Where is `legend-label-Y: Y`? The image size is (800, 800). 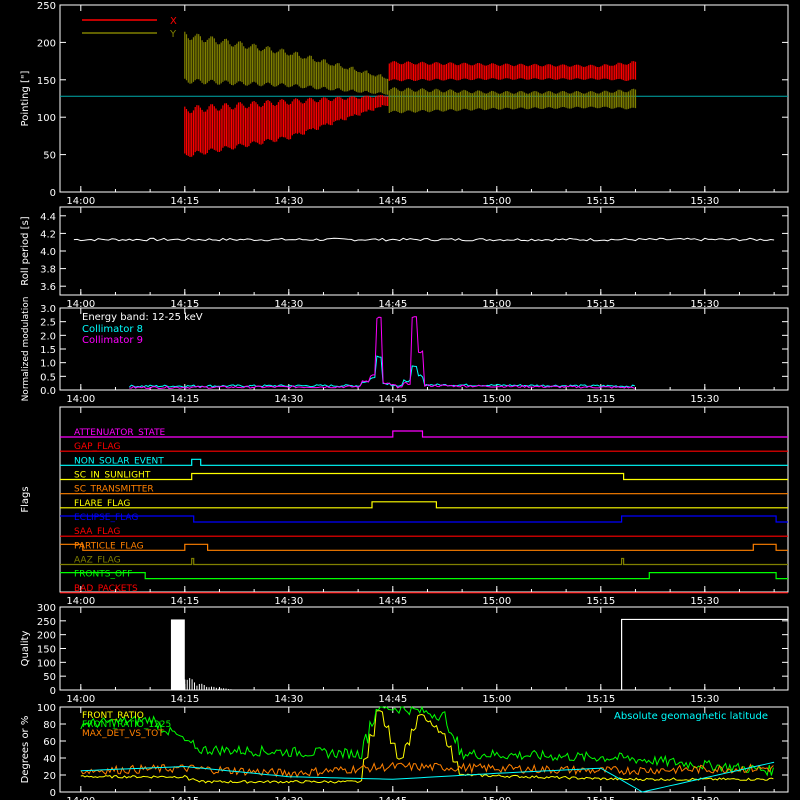 legend-label-Y: Y is located at coordinates (173, 34).